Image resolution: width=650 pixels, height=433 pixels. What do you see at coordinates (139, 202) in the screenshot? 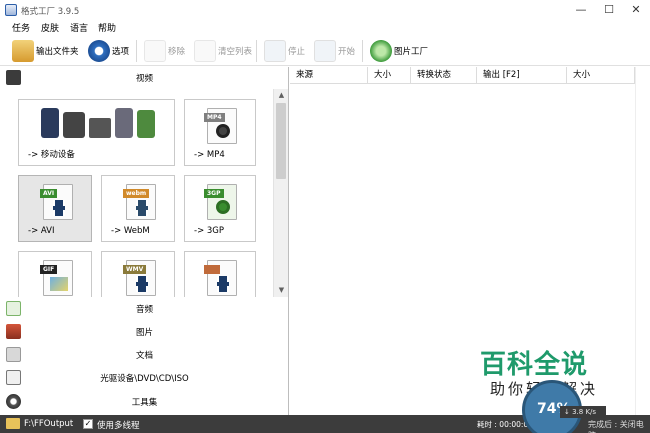
I see `webm-file-icon: webm` at bounding box center [139, 202].